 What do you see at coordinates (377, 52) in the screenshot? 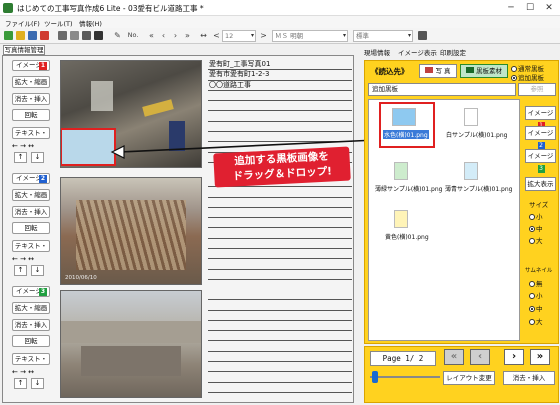
I see `tab-site-info: 現場情報` at bounding box center [377, 52].